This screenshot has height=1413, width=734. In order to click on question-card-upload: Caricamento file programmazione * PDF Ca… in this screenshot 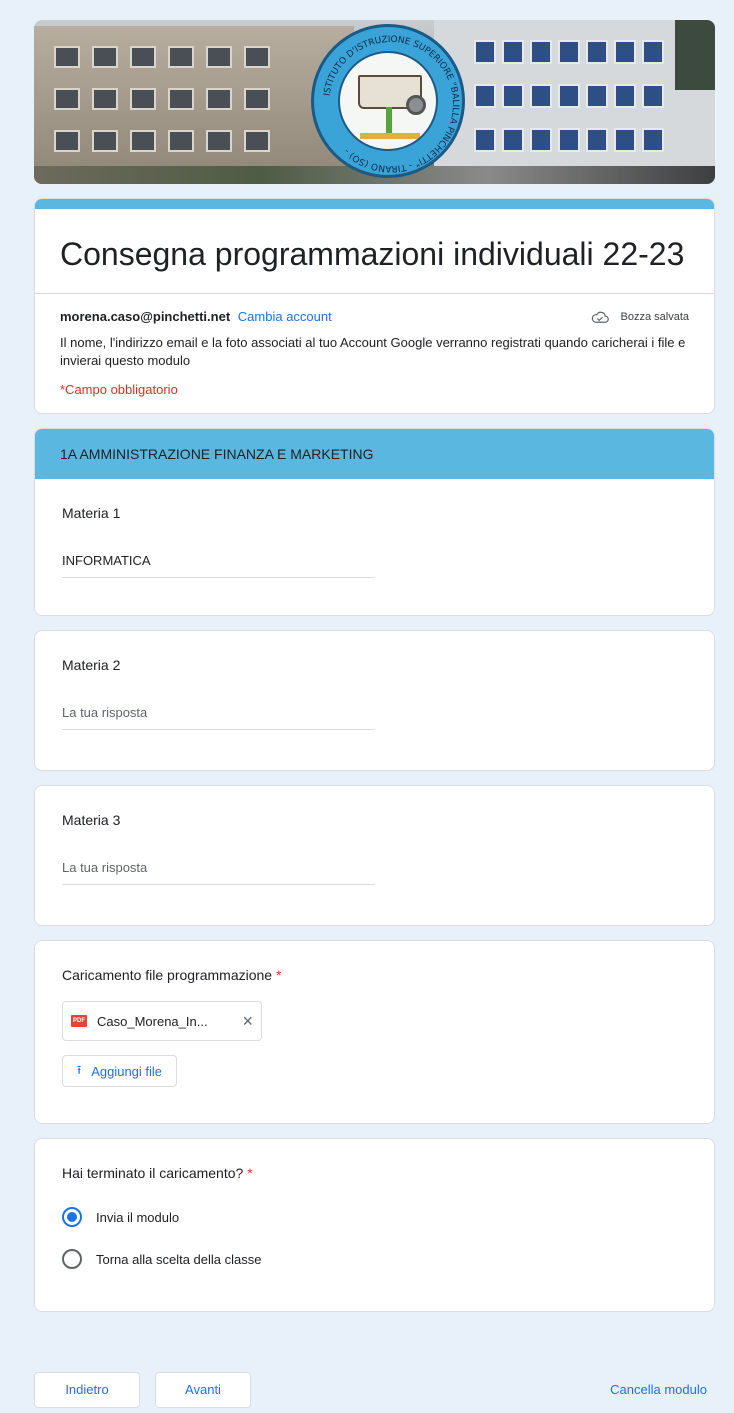, I will do `click(374, 1032)`.